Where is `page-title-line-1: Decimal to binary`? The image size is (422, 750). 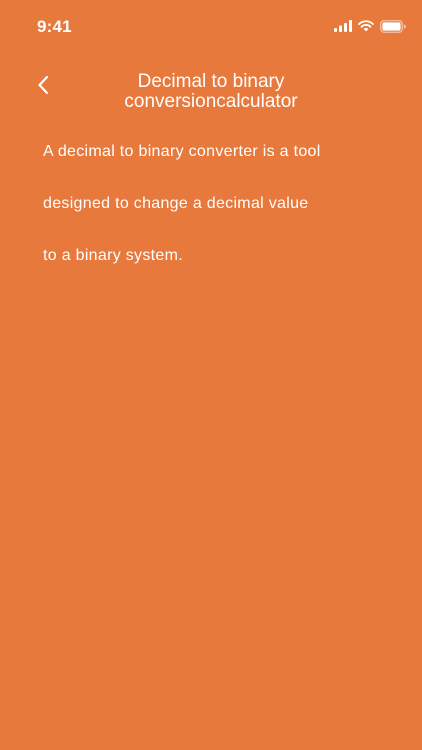
page-title-line-1: Decimal to binary is located at coordinates (211, 81).